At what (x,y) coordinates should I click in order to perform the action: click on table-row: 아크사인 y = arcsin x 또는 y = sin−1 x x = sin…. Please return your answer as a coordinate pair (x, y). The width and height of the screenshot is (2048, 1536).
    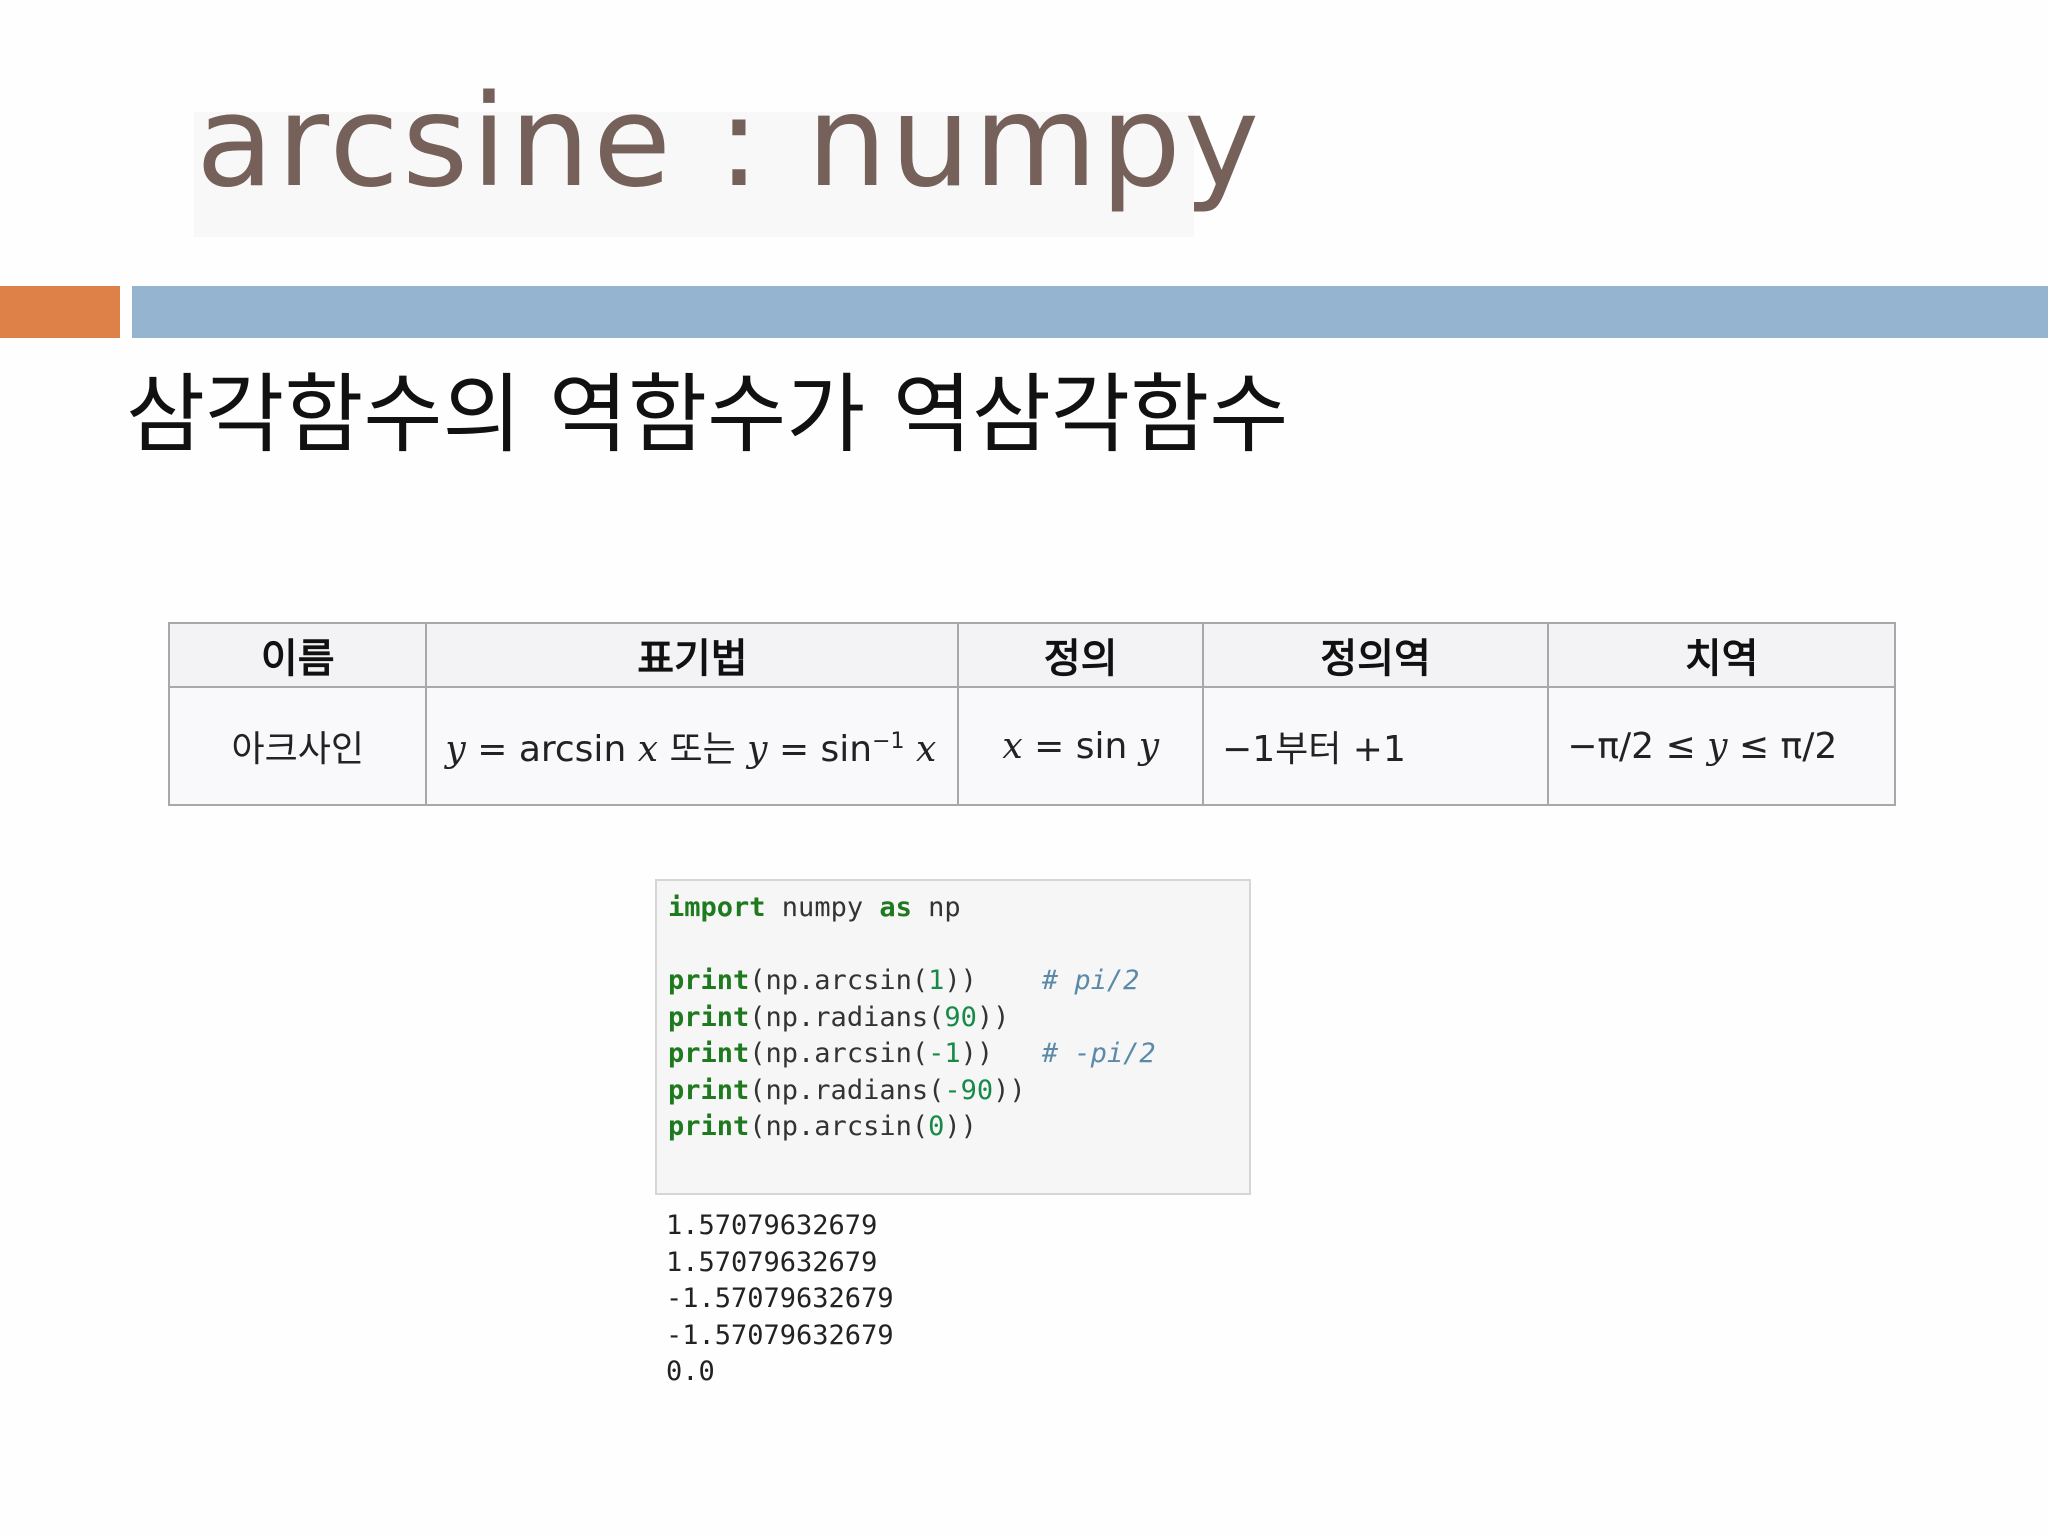
    Looking at the image, I should click on (1031, 746).